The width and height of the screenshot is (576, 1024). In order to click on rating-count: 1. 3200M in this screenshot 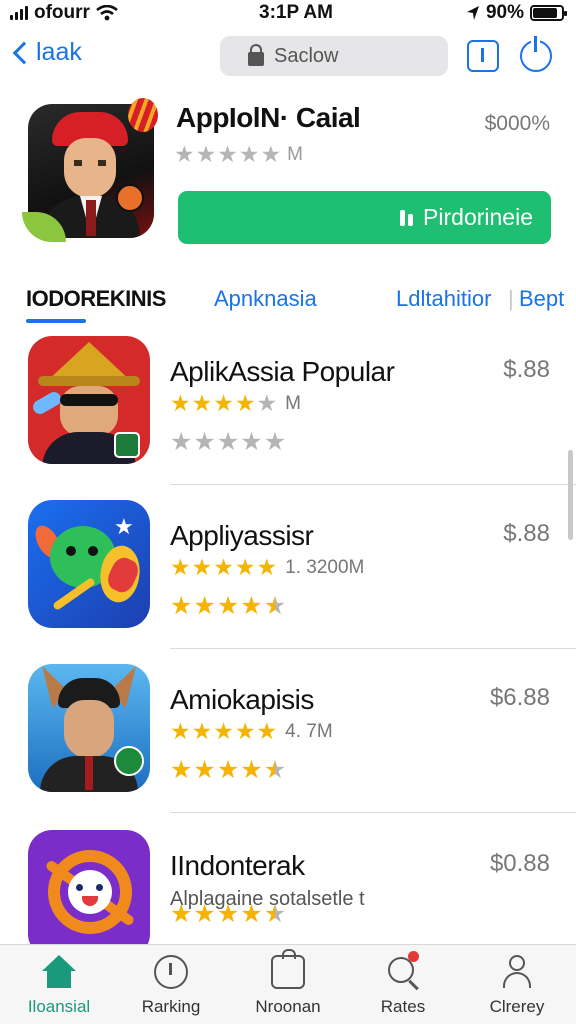, I will do `click(325, 567)`.